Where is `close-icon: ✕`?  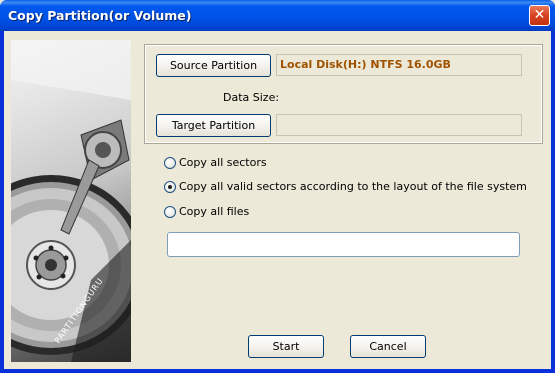 close-icon: ✕ is located at coordinates (539, 15).